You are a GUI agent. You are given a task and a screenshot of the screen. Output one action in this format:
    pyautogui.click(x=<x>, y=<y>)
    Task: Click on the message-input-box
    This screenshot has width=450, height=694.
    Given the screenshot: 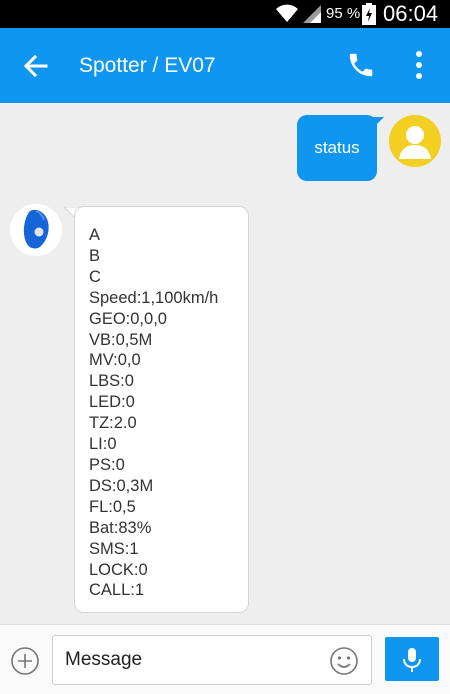 What is the action you would take?
    pyautogui.click(x=212, y=660)
    